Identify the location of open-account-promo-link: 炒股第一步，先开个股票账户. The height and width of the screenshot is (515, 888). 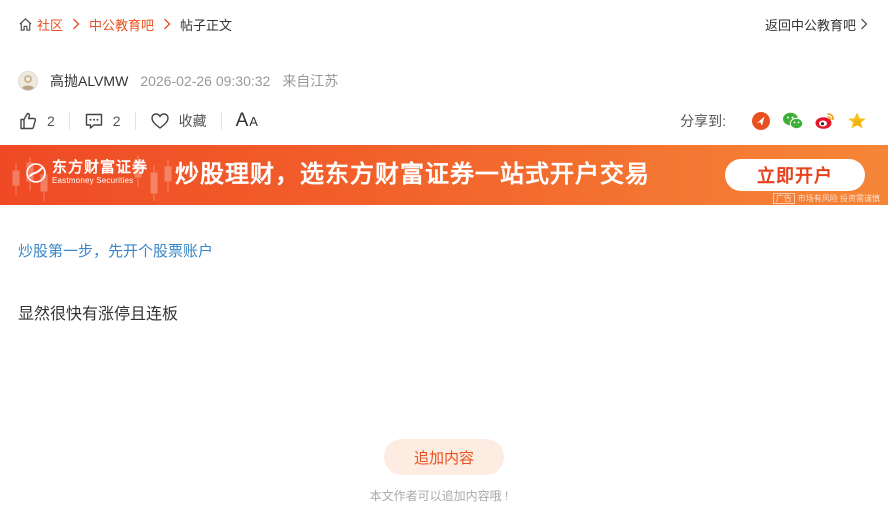
(115, 250).